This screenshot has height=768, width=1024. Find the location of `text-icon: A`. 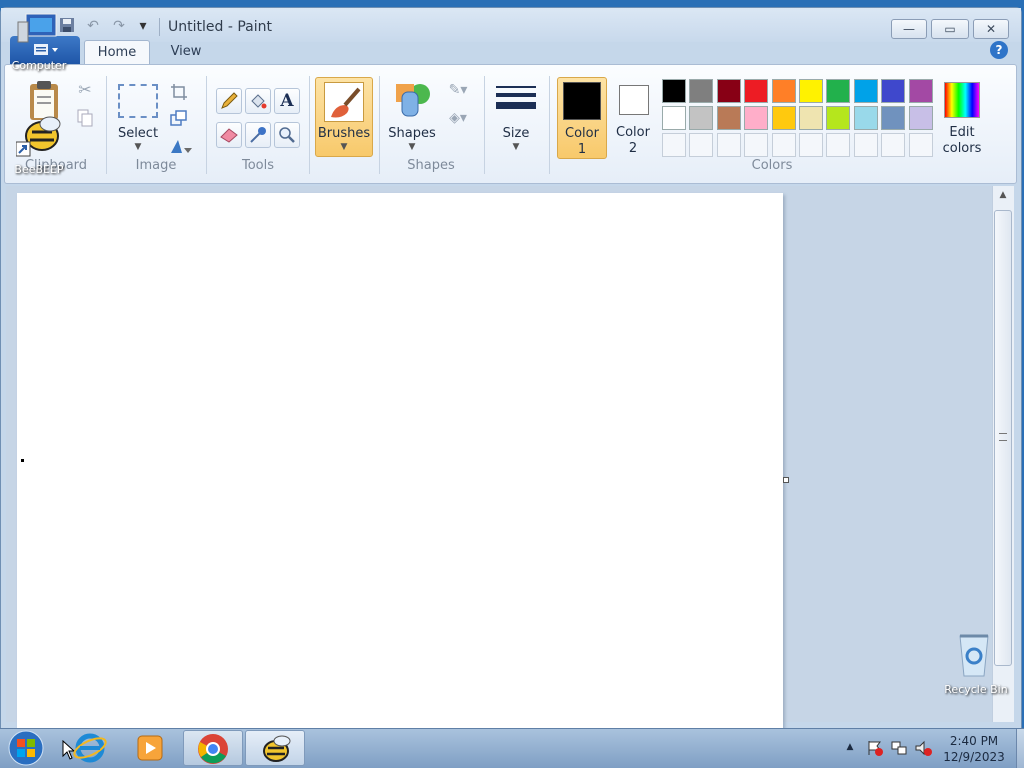

text-icon: A is located at coordinates (287, 101).